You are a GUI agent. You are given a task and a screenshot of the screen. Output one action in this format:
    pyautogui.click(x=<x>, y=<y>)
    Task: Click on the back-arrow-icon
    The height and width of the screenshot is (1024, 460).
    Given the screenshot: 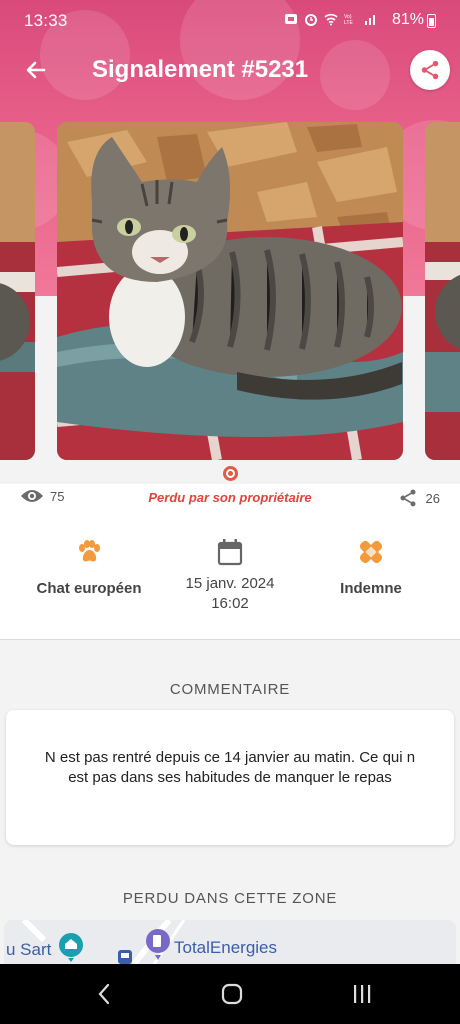 What is the action you would take?
    pyautogui.click(x=36, y=70)
    